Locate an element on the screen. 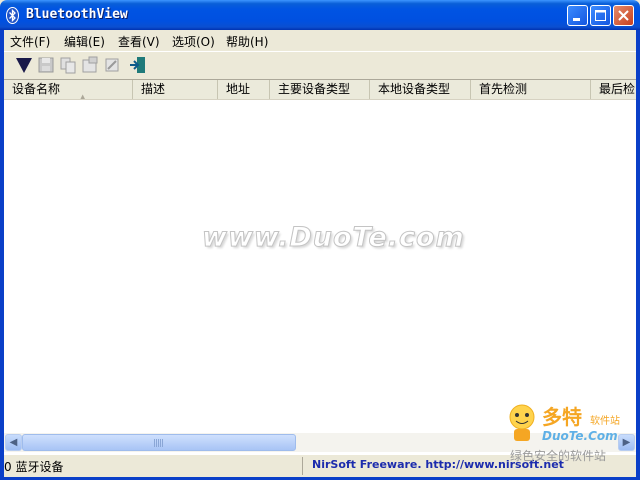 The image size is (640, 480). column-label: 设备名称 is located at coordinates (36, 89).